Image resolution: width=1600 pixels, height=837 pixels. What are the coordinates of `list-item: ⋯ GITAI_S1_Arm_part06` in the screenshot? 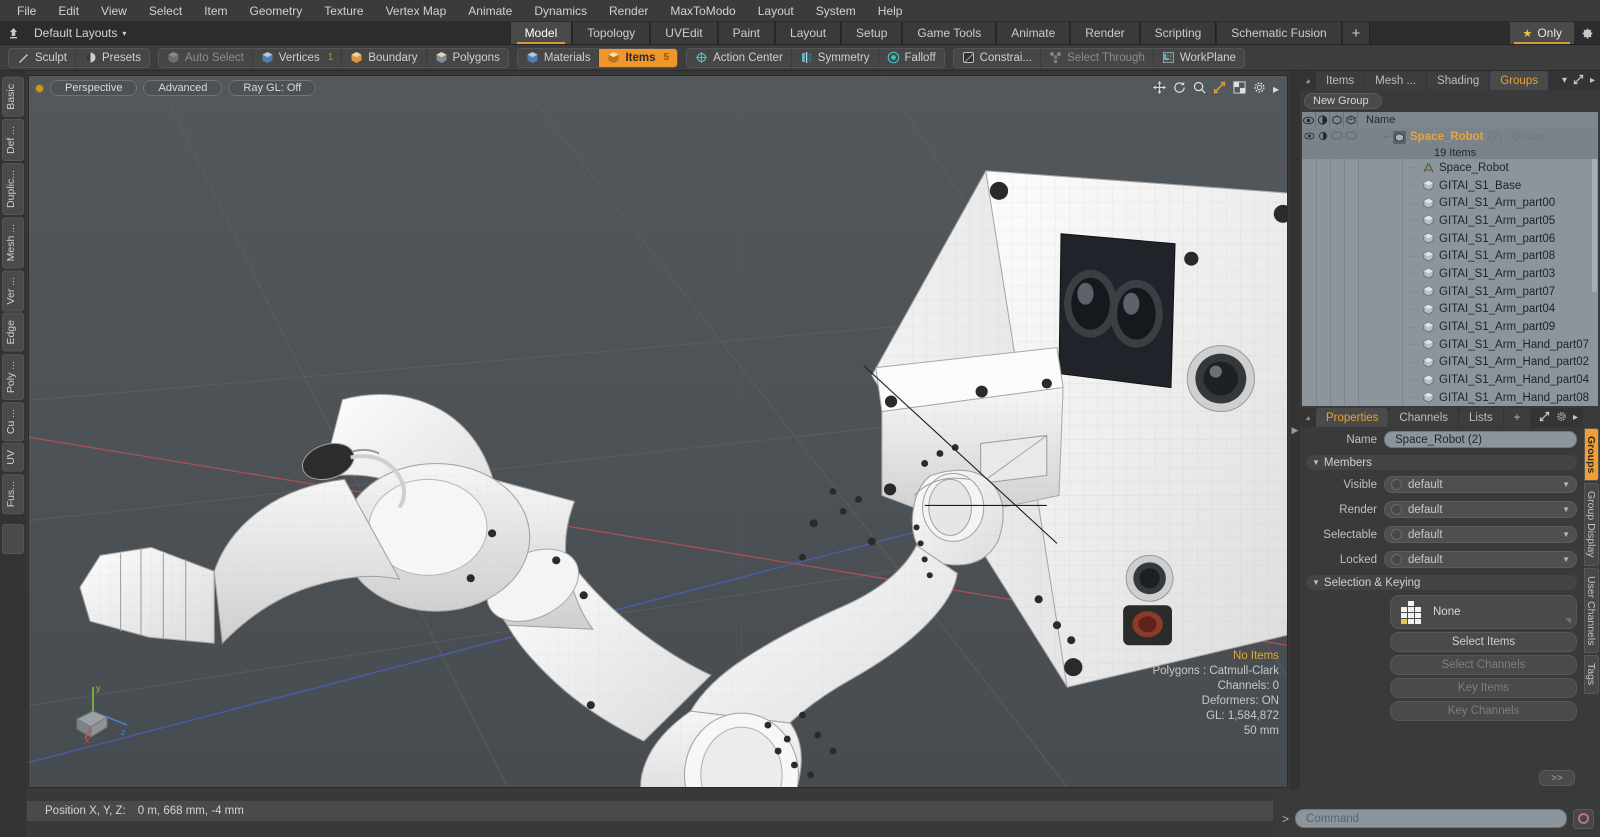 It's located at (1450, 239).